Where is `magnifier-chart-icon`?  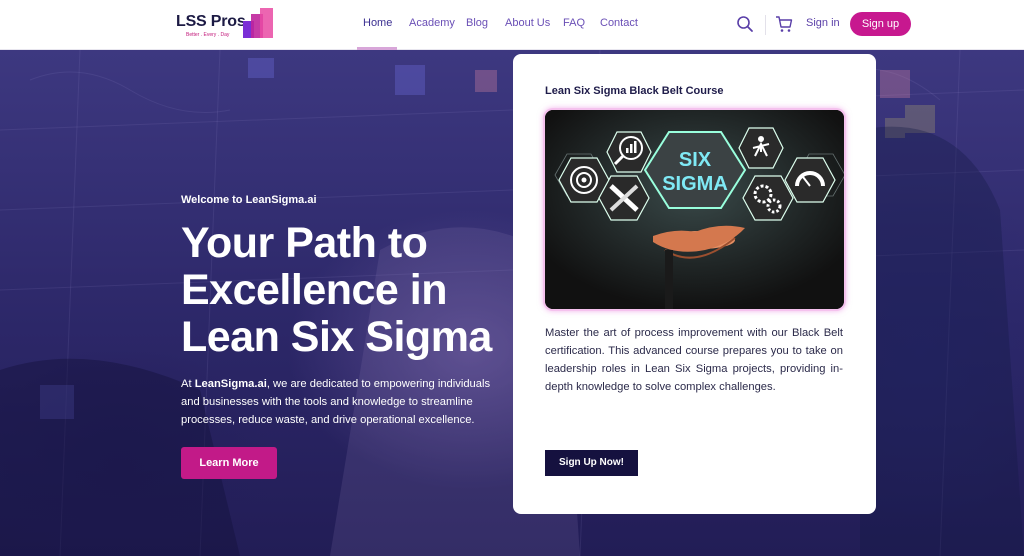 magnifier-chart-icon is located at coordinates (629, 152).